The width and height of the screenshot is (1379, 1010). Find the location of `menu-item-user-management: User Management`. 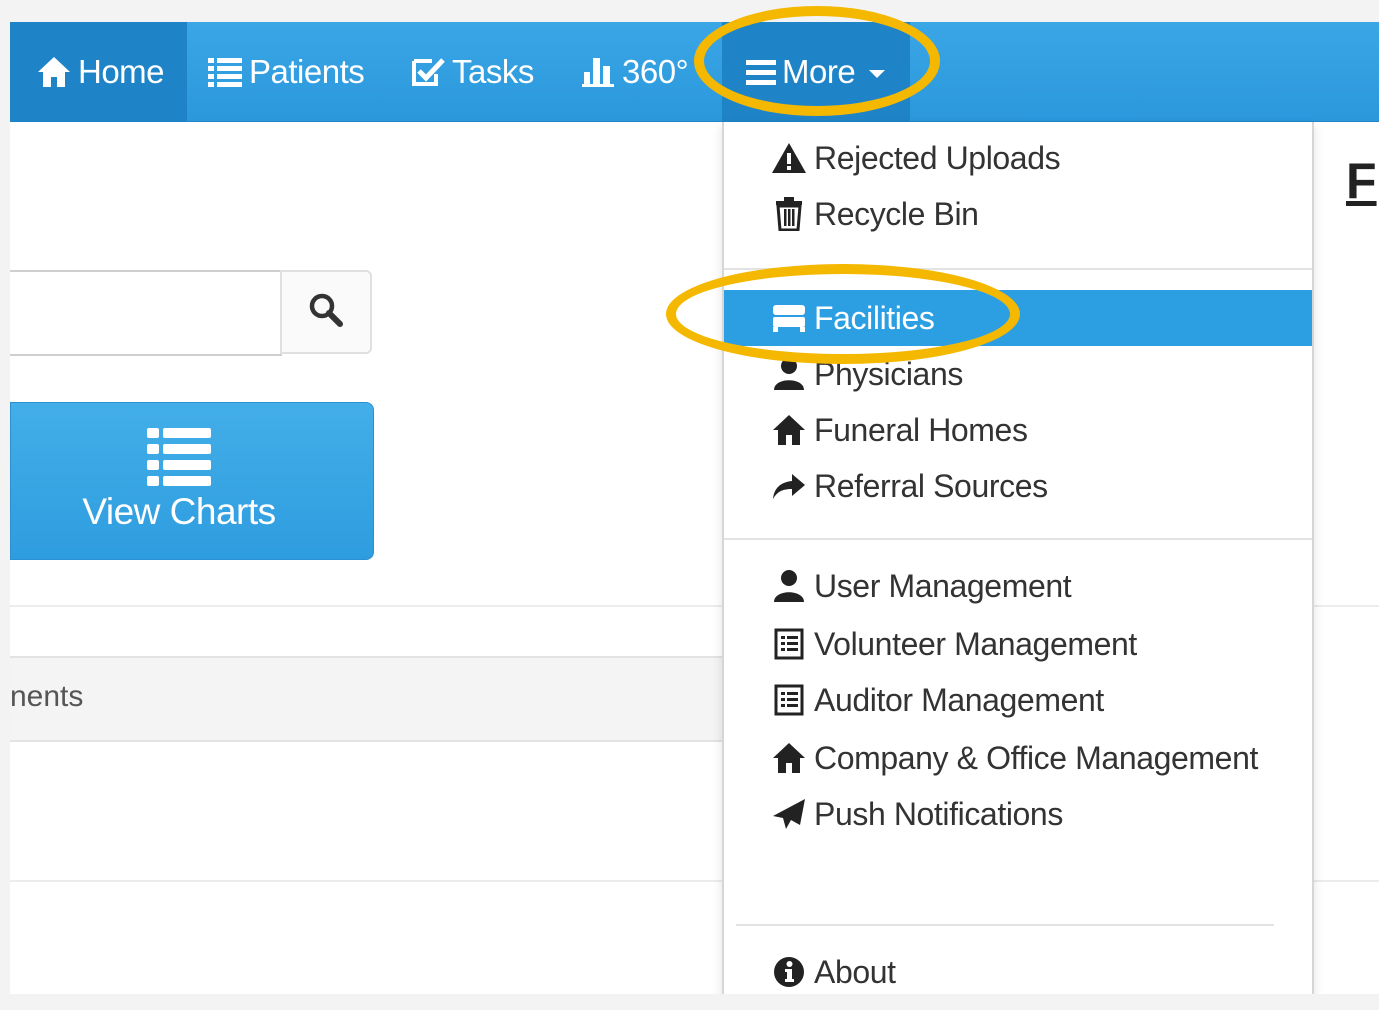

menu-item-user-management: User Management is located at coordinates (1018, 586).